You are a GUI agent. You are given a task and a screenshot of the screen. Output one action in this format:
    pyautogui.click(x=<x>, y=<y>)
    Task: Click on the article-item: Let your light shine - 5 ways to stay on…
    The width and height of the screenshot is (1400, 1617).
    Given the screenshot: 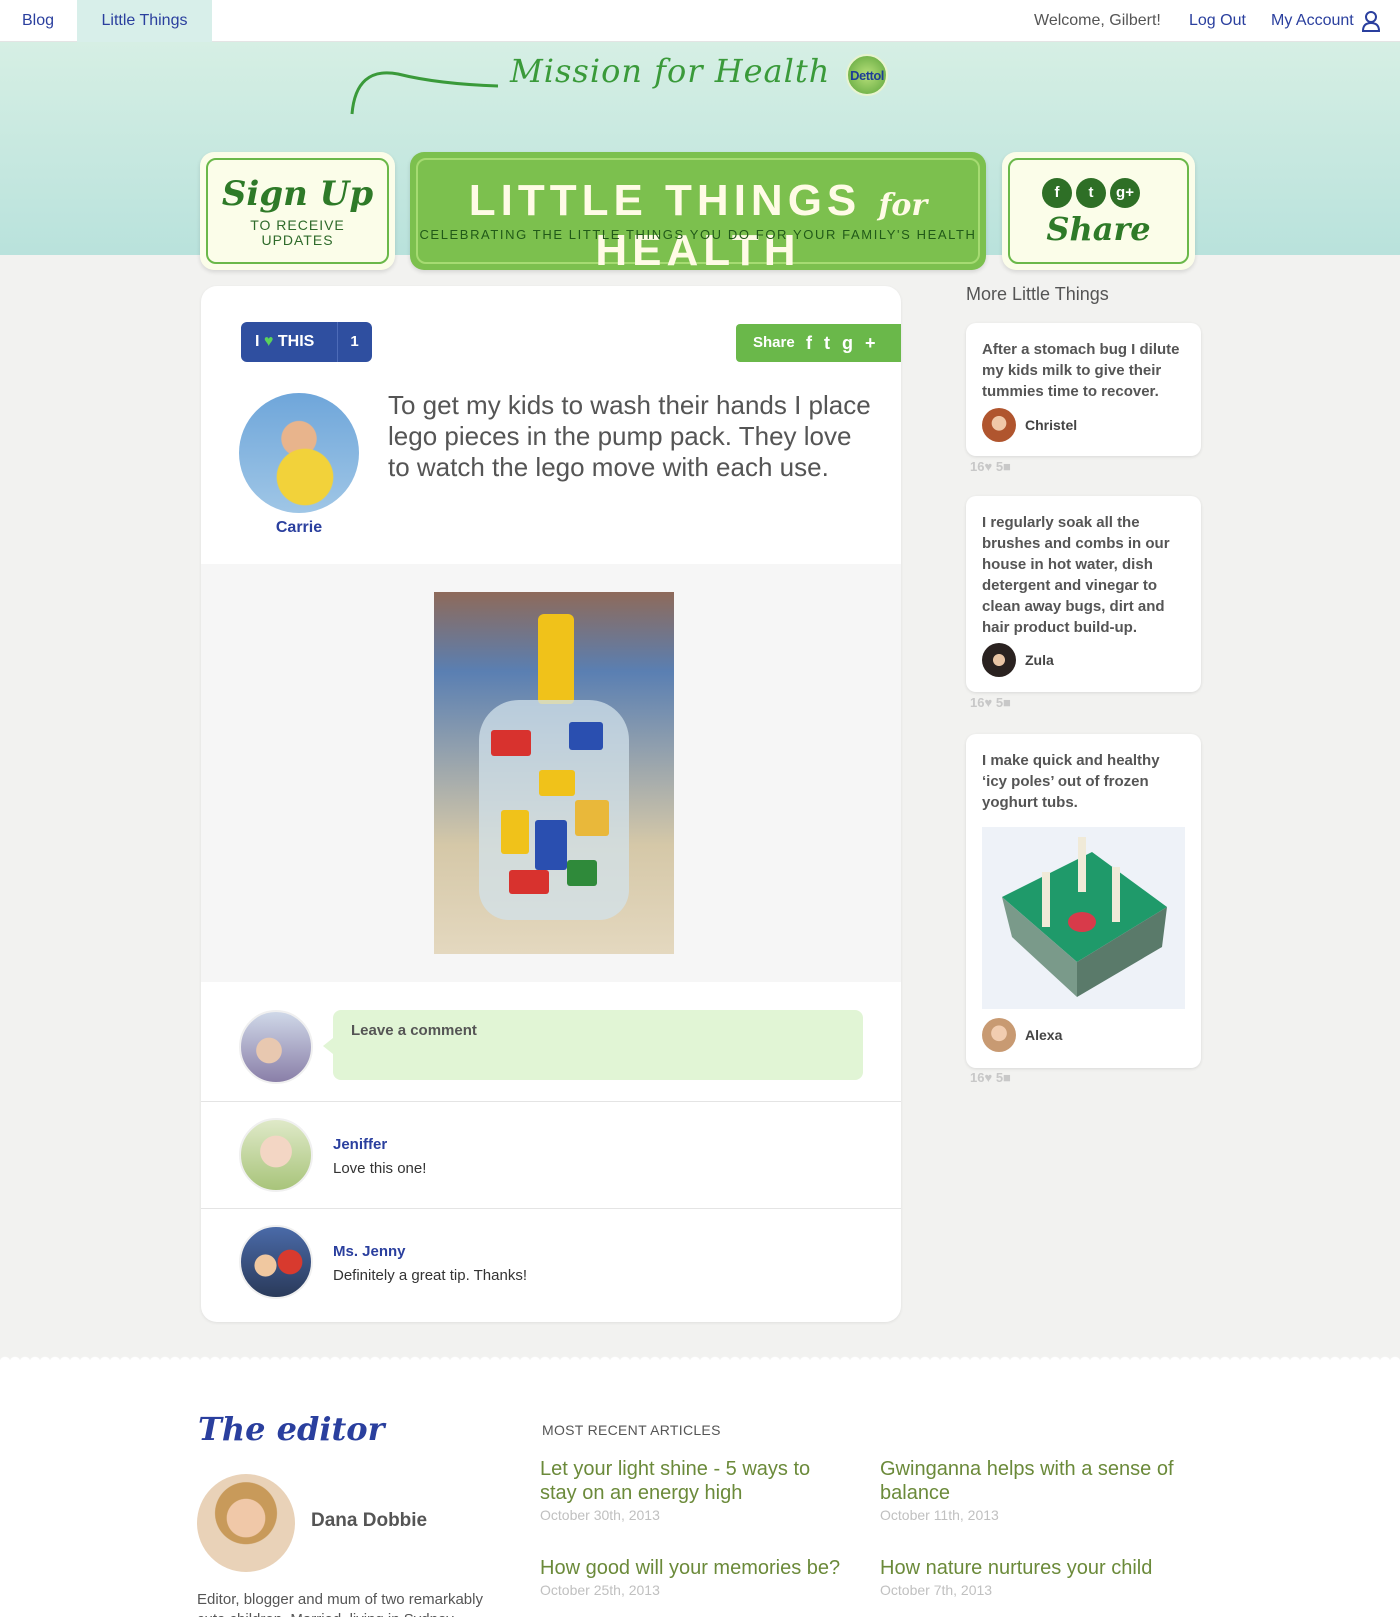 What is the action you would take?
    pyautogui.click(x=695, y=1490)
    